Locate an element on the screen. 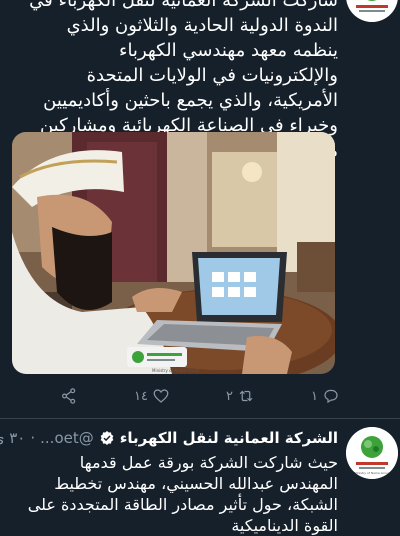  author-avatar is located at coordinates (372, 11).